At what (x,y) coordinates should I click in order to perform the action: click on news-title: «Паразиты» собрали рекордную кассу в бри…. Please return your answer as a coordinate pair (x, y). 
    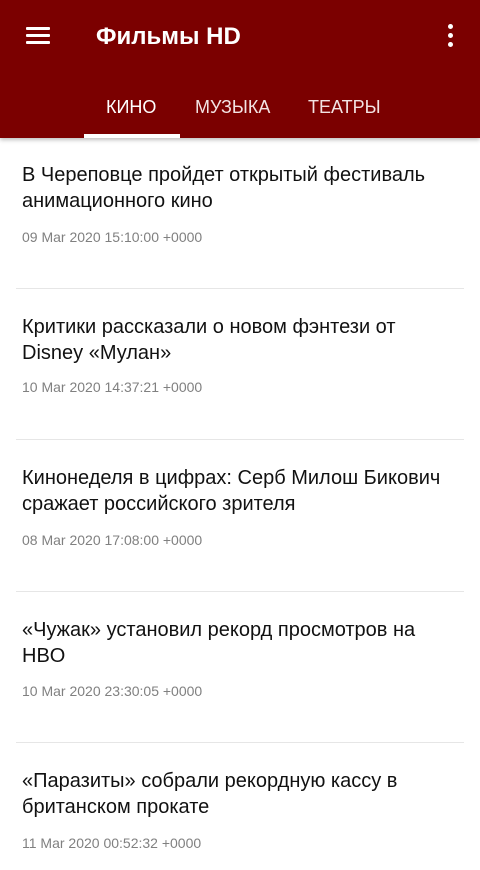
    Looking at the image, I should click on (210, 794).